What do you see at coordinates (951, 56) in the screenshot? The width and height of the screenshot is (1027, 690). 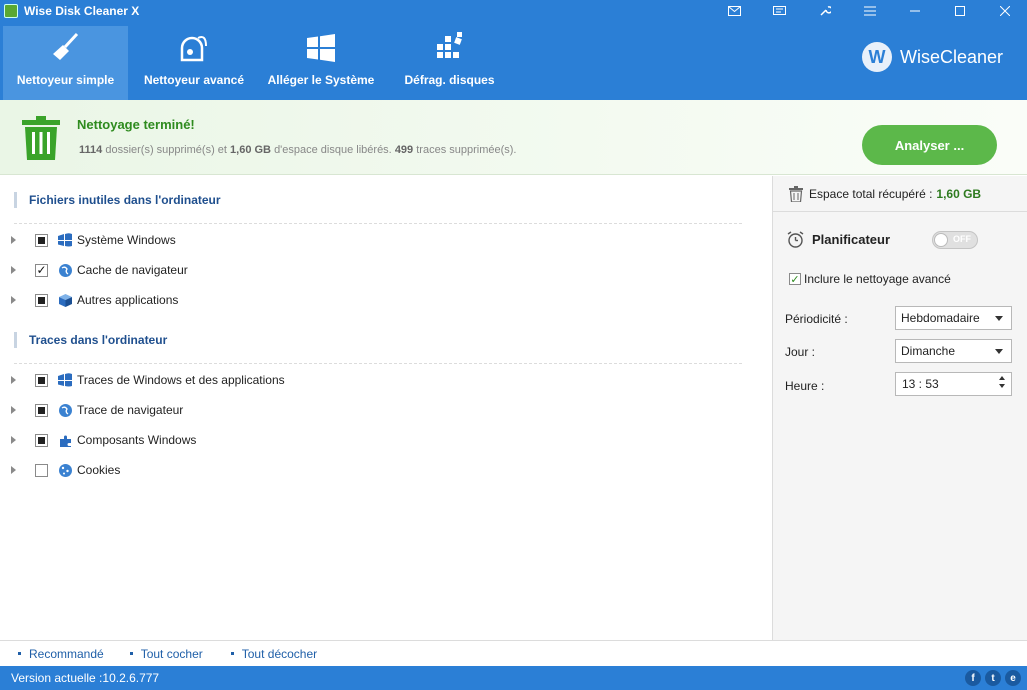 I see `brand-name: WiseCleaner` at bounding box center [951, 56].